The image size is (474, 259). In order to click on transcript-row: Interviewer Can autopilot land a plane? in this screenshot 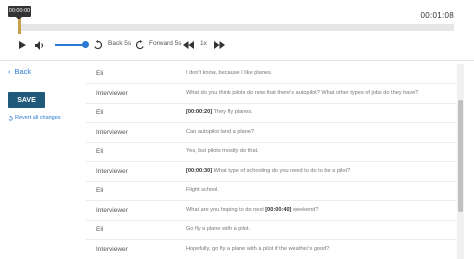, I will do `click(271, 133)`.